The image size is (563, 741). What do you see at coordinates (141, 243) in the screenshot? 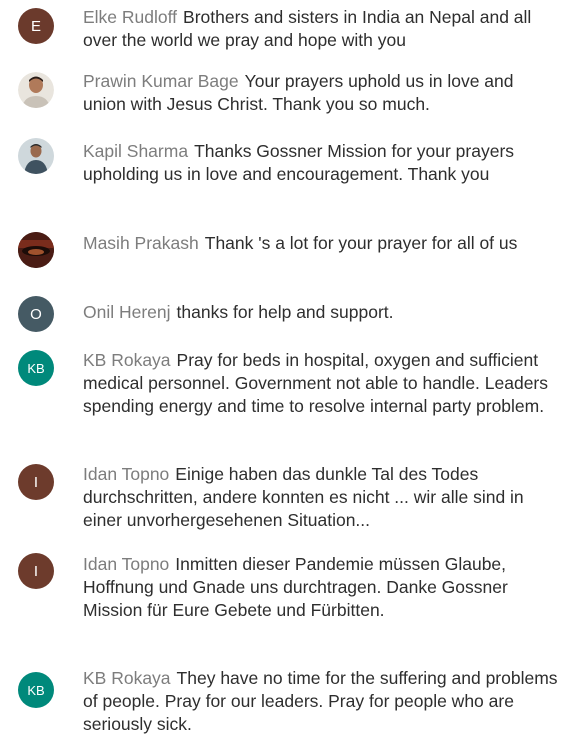
I see `comment-author: Masih Prakash` at bounding box center [141, 243].